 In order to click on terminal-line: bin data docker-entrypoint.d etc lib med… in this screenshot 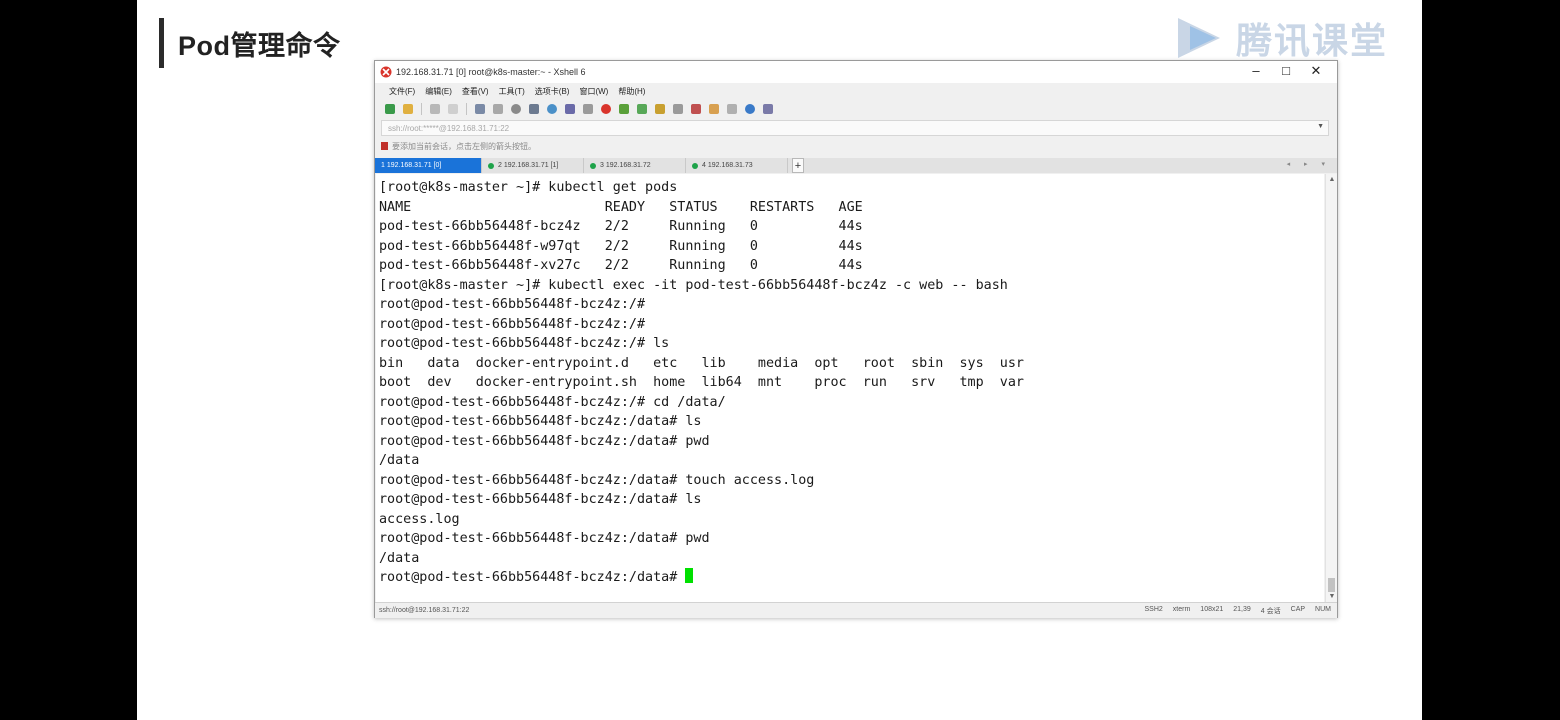, I will do `click(701, 363)`.